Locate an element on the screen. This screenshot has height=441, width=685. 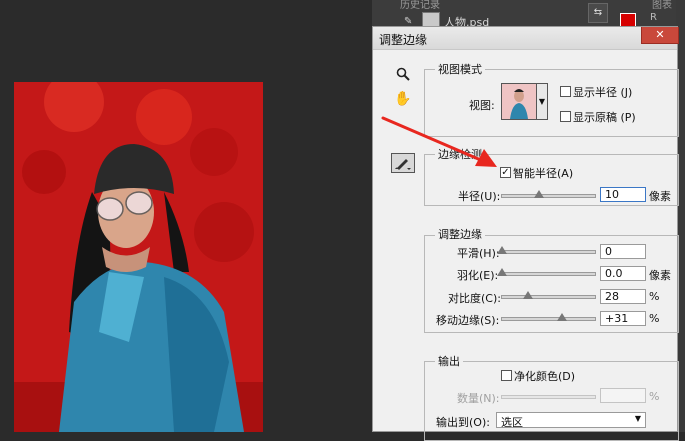
smart-radius-checkbox: ✓ is located at coordinates (505, 172).